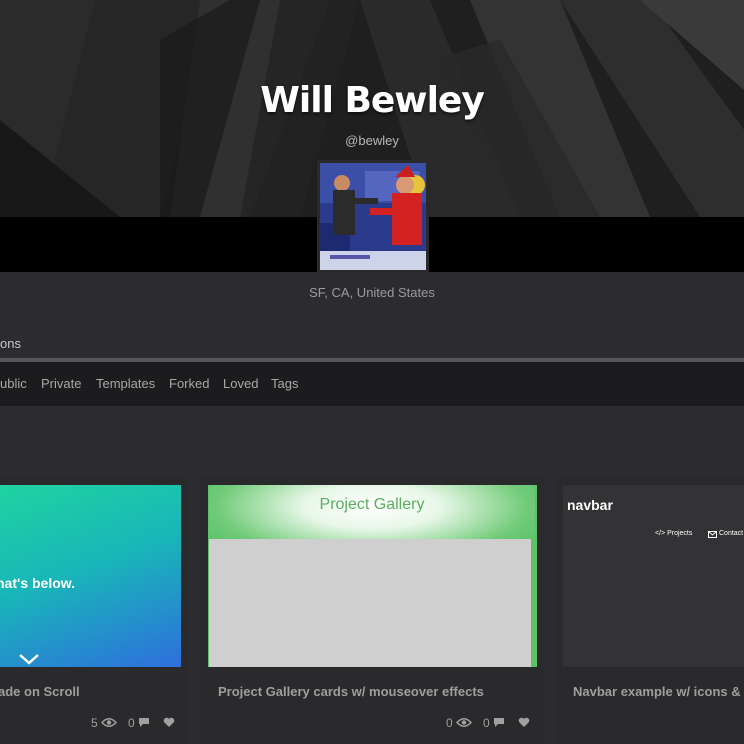 This screenshot has height=744, width=744. Describe the element at coordinates (590, 505) in the screenshot. I see `preview-brand: navbar` at that location.